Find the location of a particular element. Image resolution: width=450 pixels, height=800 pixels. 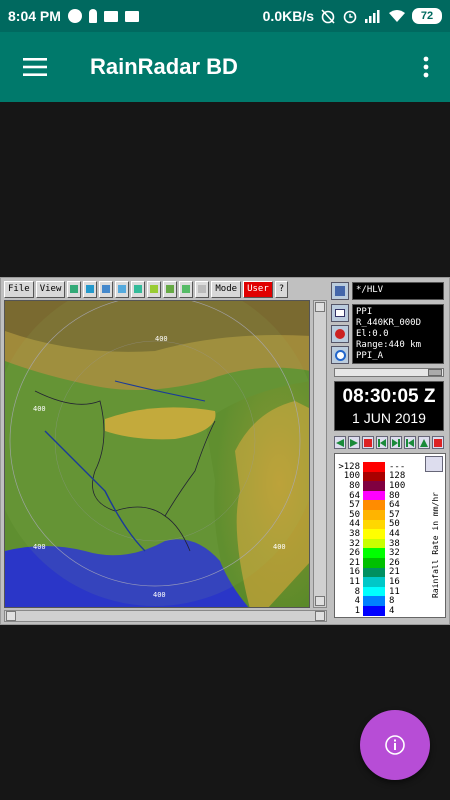

blank-icon is located at coordinates (202, 289).